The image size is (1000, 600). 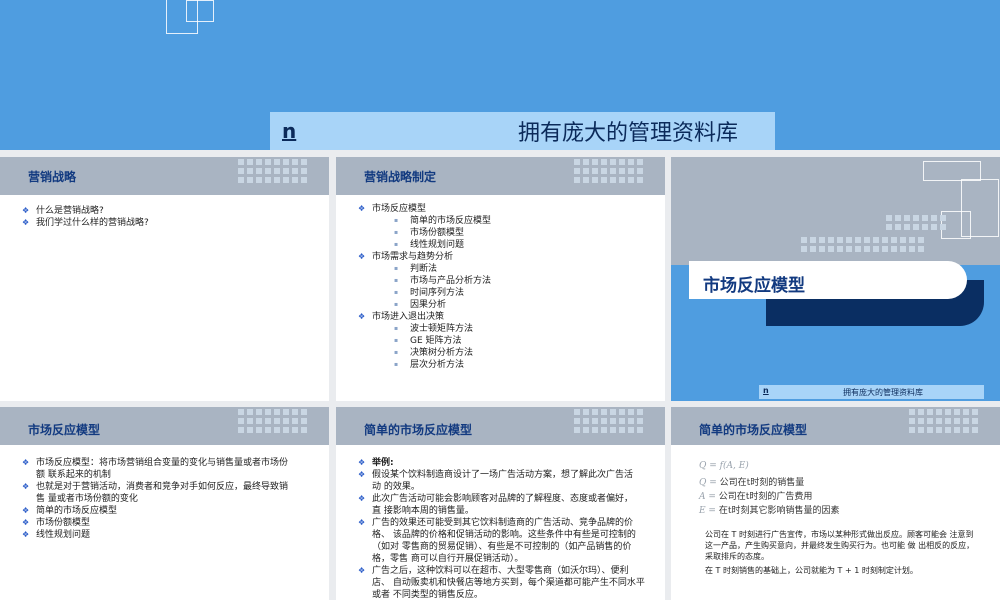 What do you see at coordinates (423, 511) in the screenshot?
I see `list-item-continuation: 直 接影响本周的销售量。` at bounding box center [423, 511].